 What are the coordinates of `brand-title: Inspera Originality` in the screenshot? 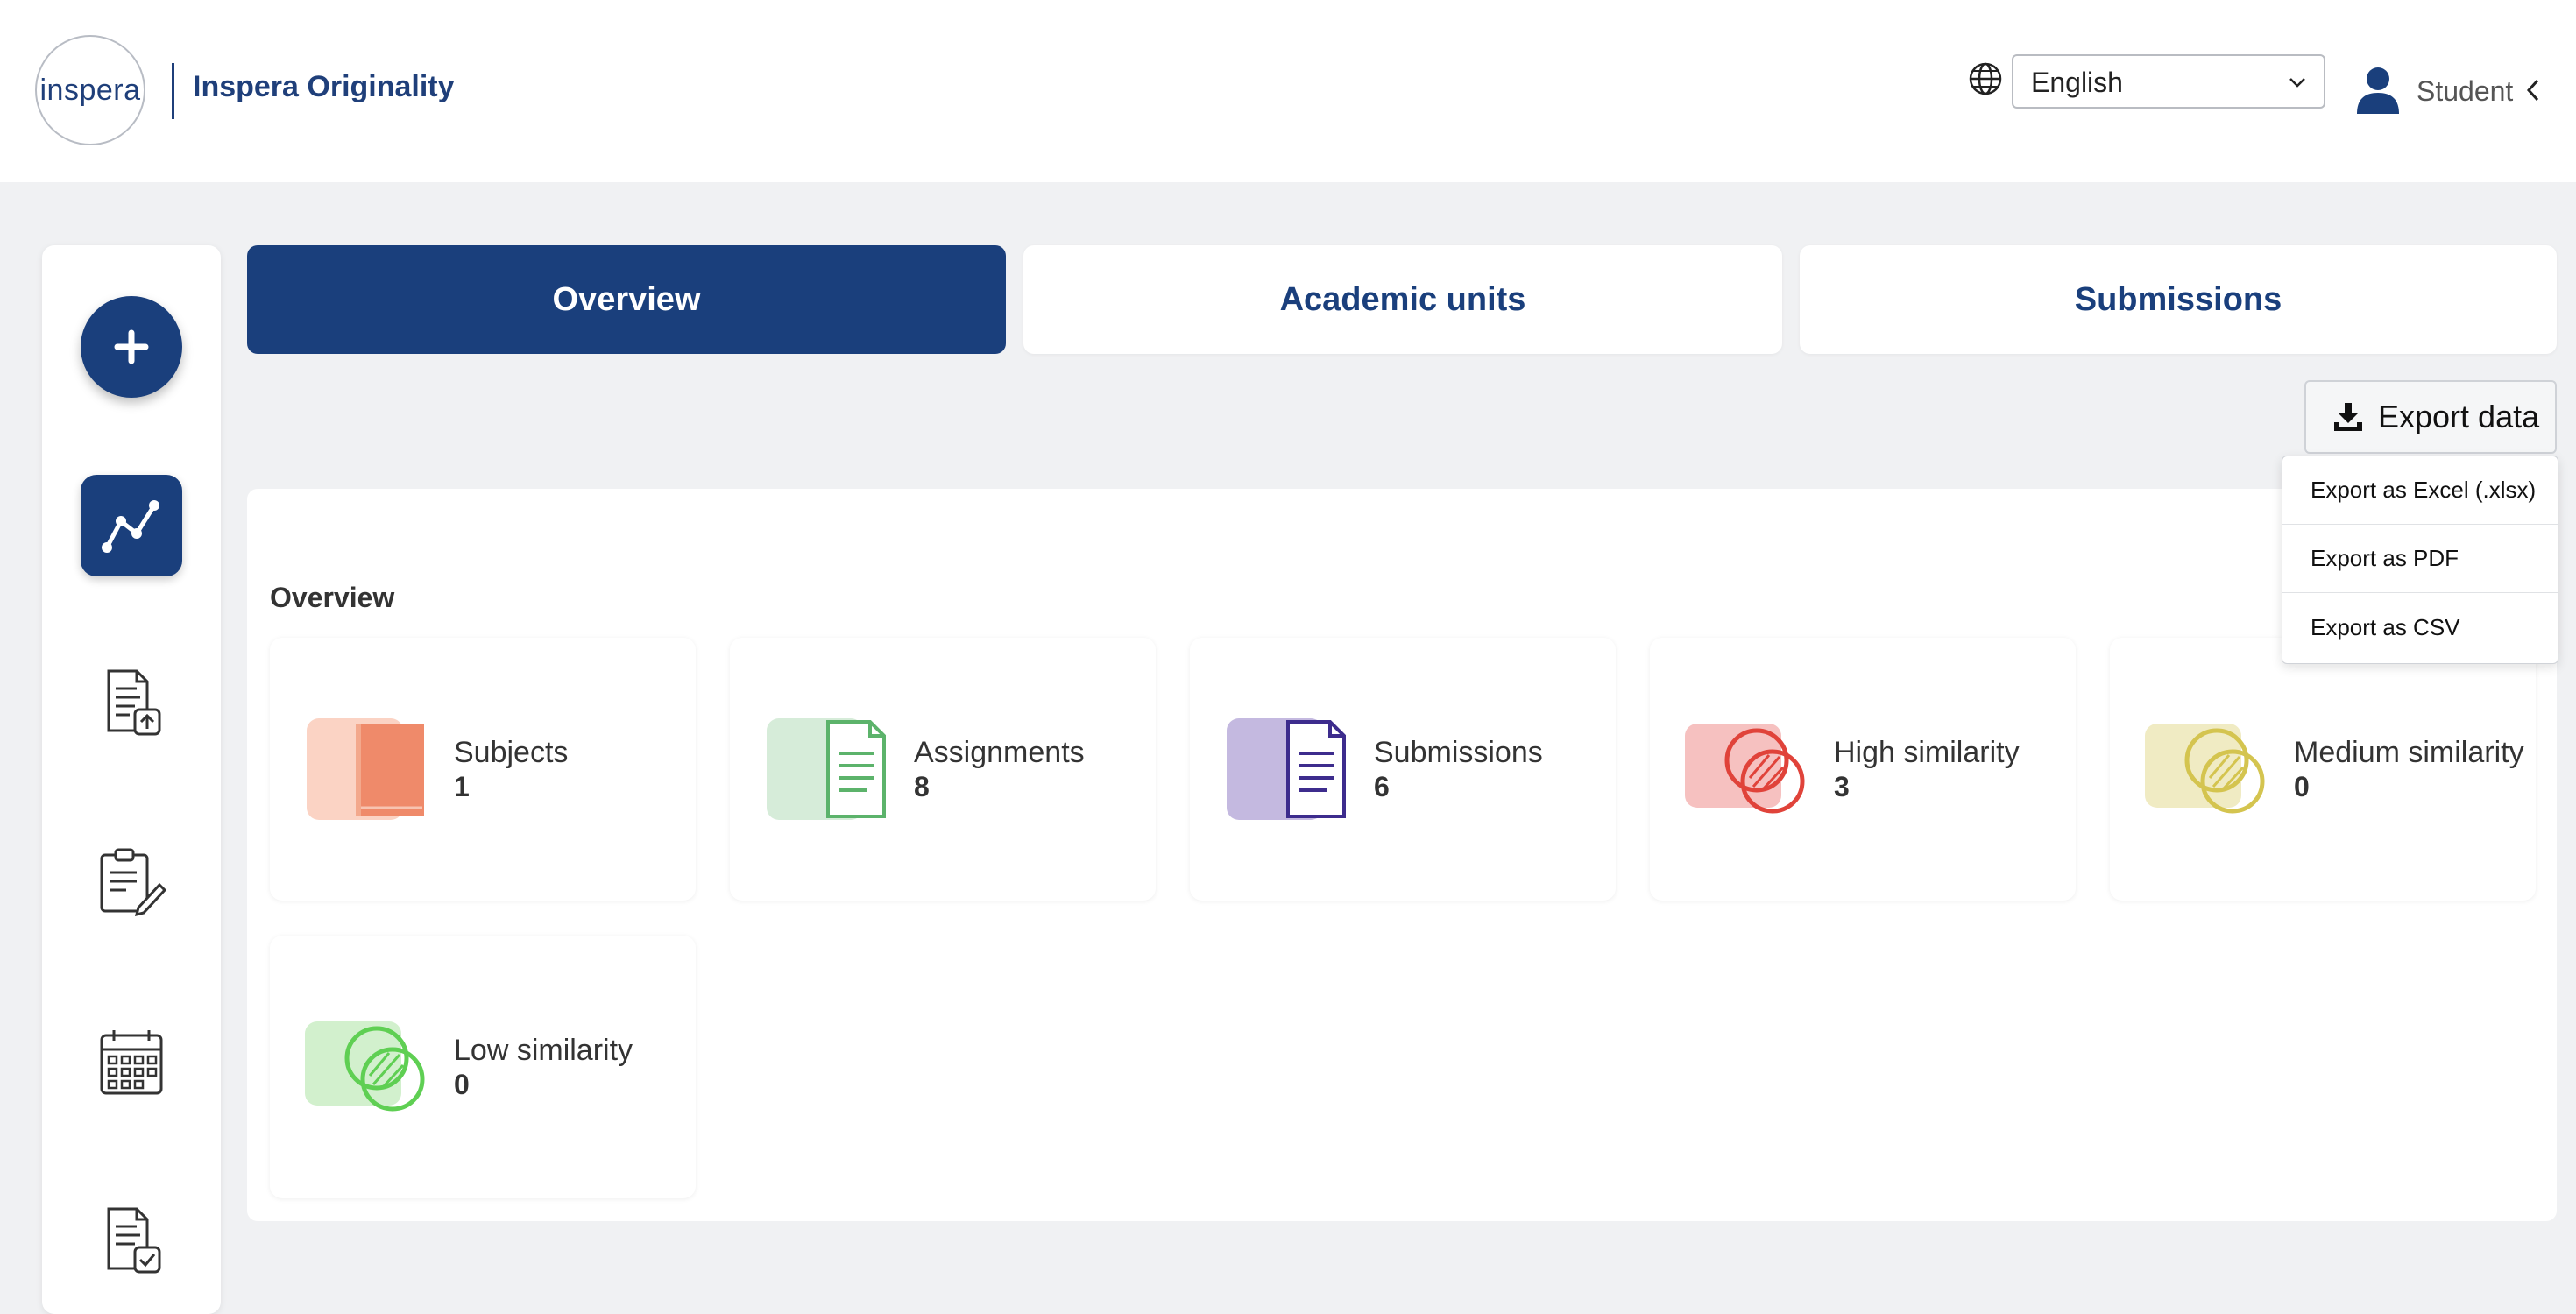 It's located at (324, 86).